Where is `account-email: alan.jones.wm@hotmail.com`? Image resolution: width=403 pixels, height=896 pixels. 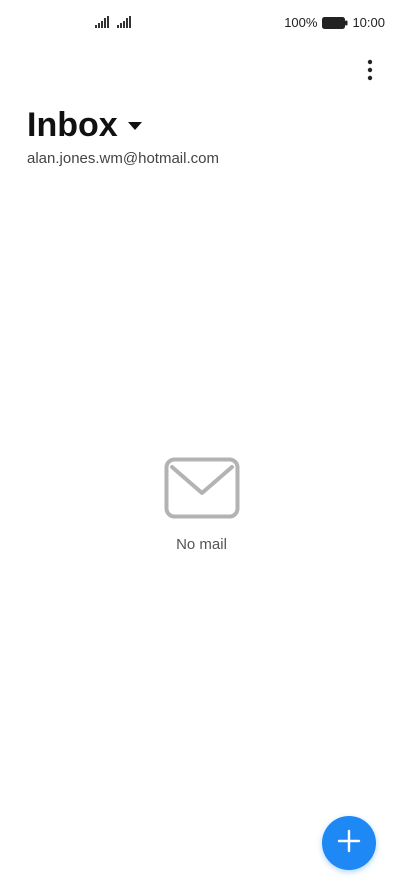 account-email: alan.jones.wm@hotmail.com is located at coordinates (123, 158).